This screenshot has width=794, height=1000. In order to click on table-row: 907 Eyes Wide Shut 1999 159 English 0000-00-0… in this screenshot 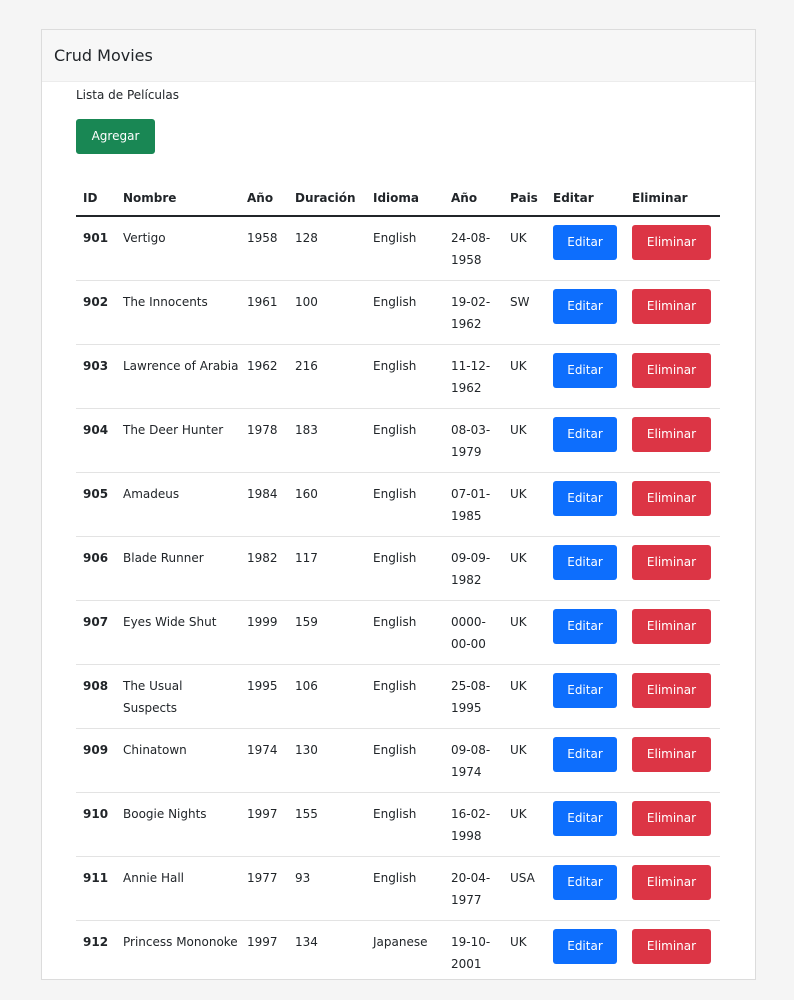, I will do `click(398, 632)`.